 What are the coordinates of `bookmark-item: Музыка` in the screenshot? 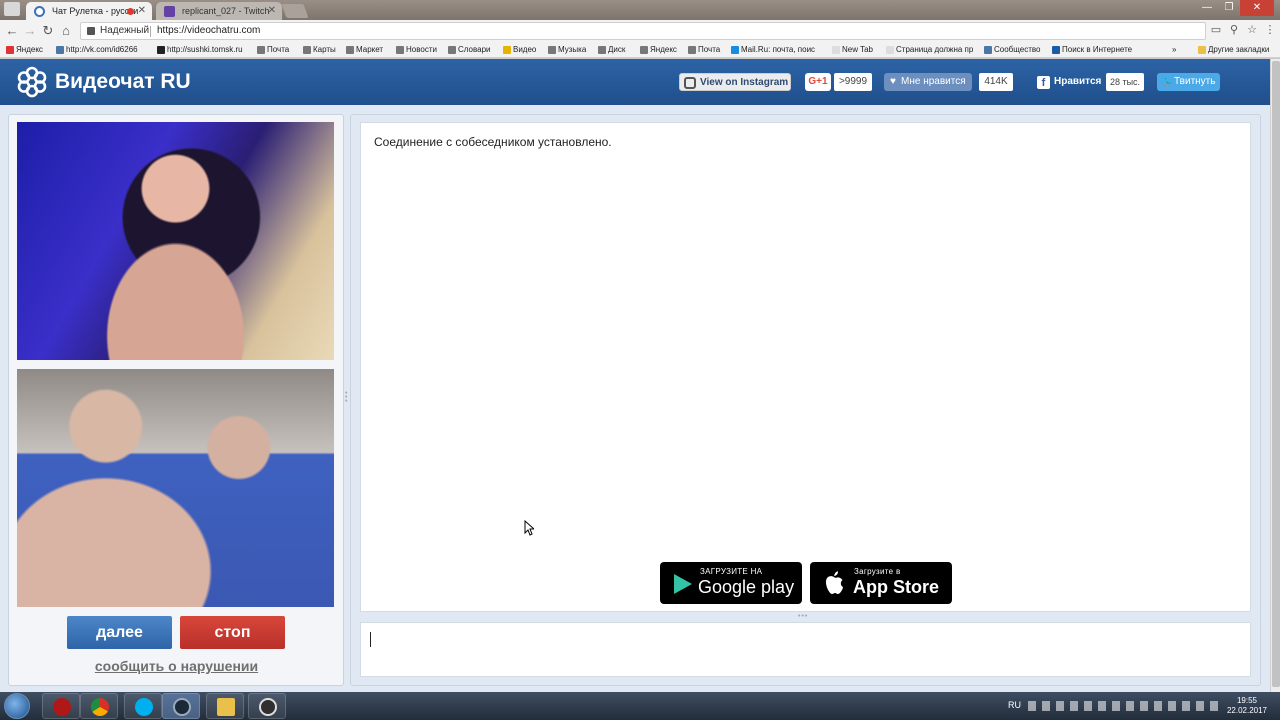 It's located at (567, 50).